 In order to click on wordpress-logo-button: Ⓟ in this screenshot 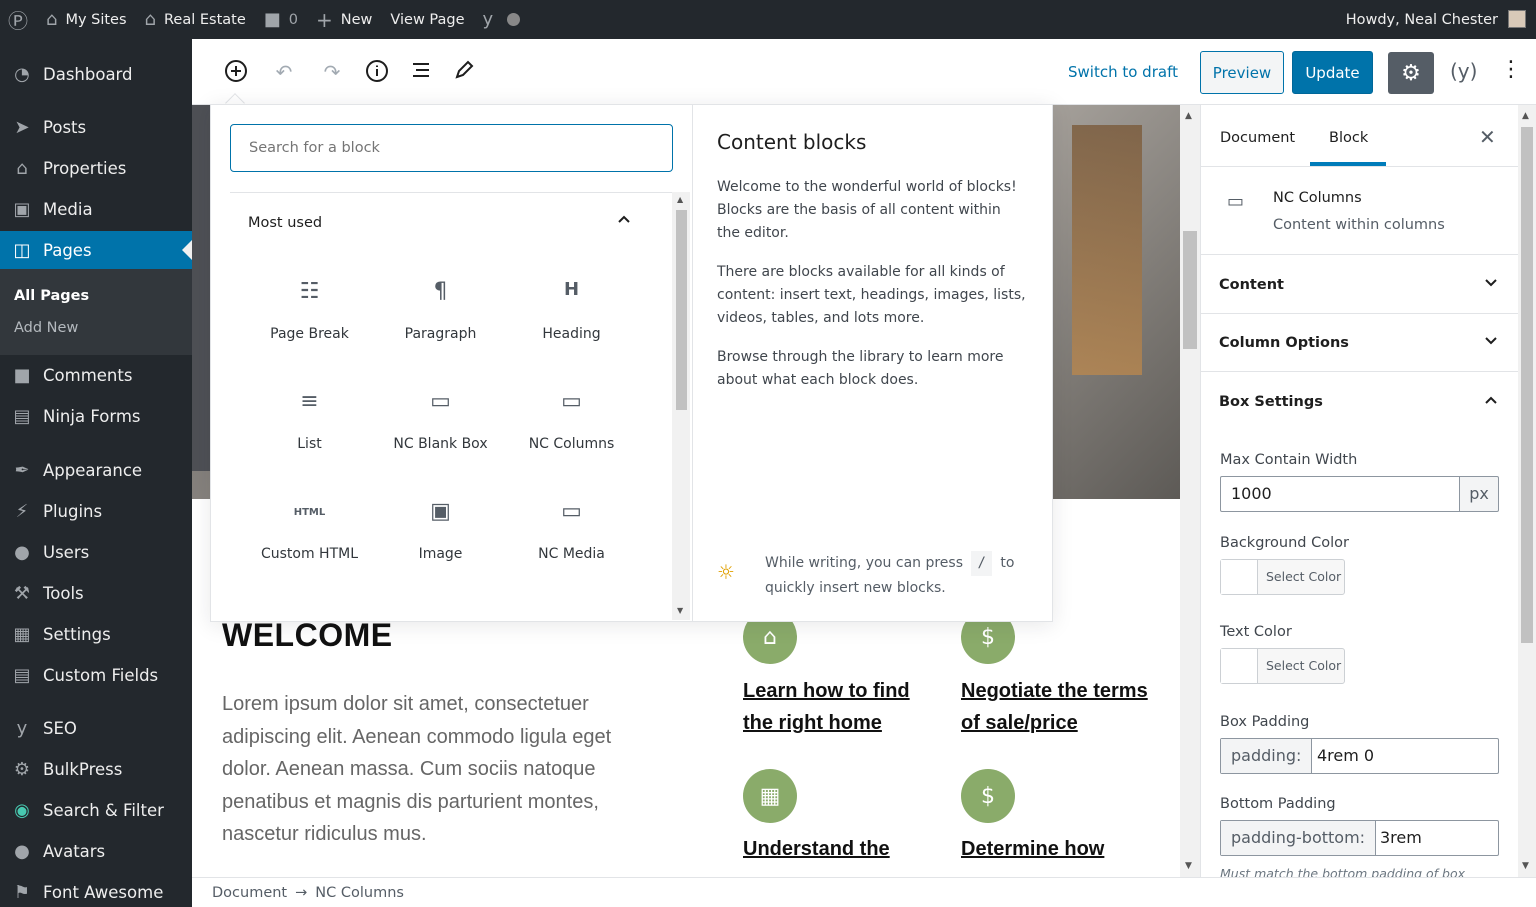, I will do `click(18, 19)`.